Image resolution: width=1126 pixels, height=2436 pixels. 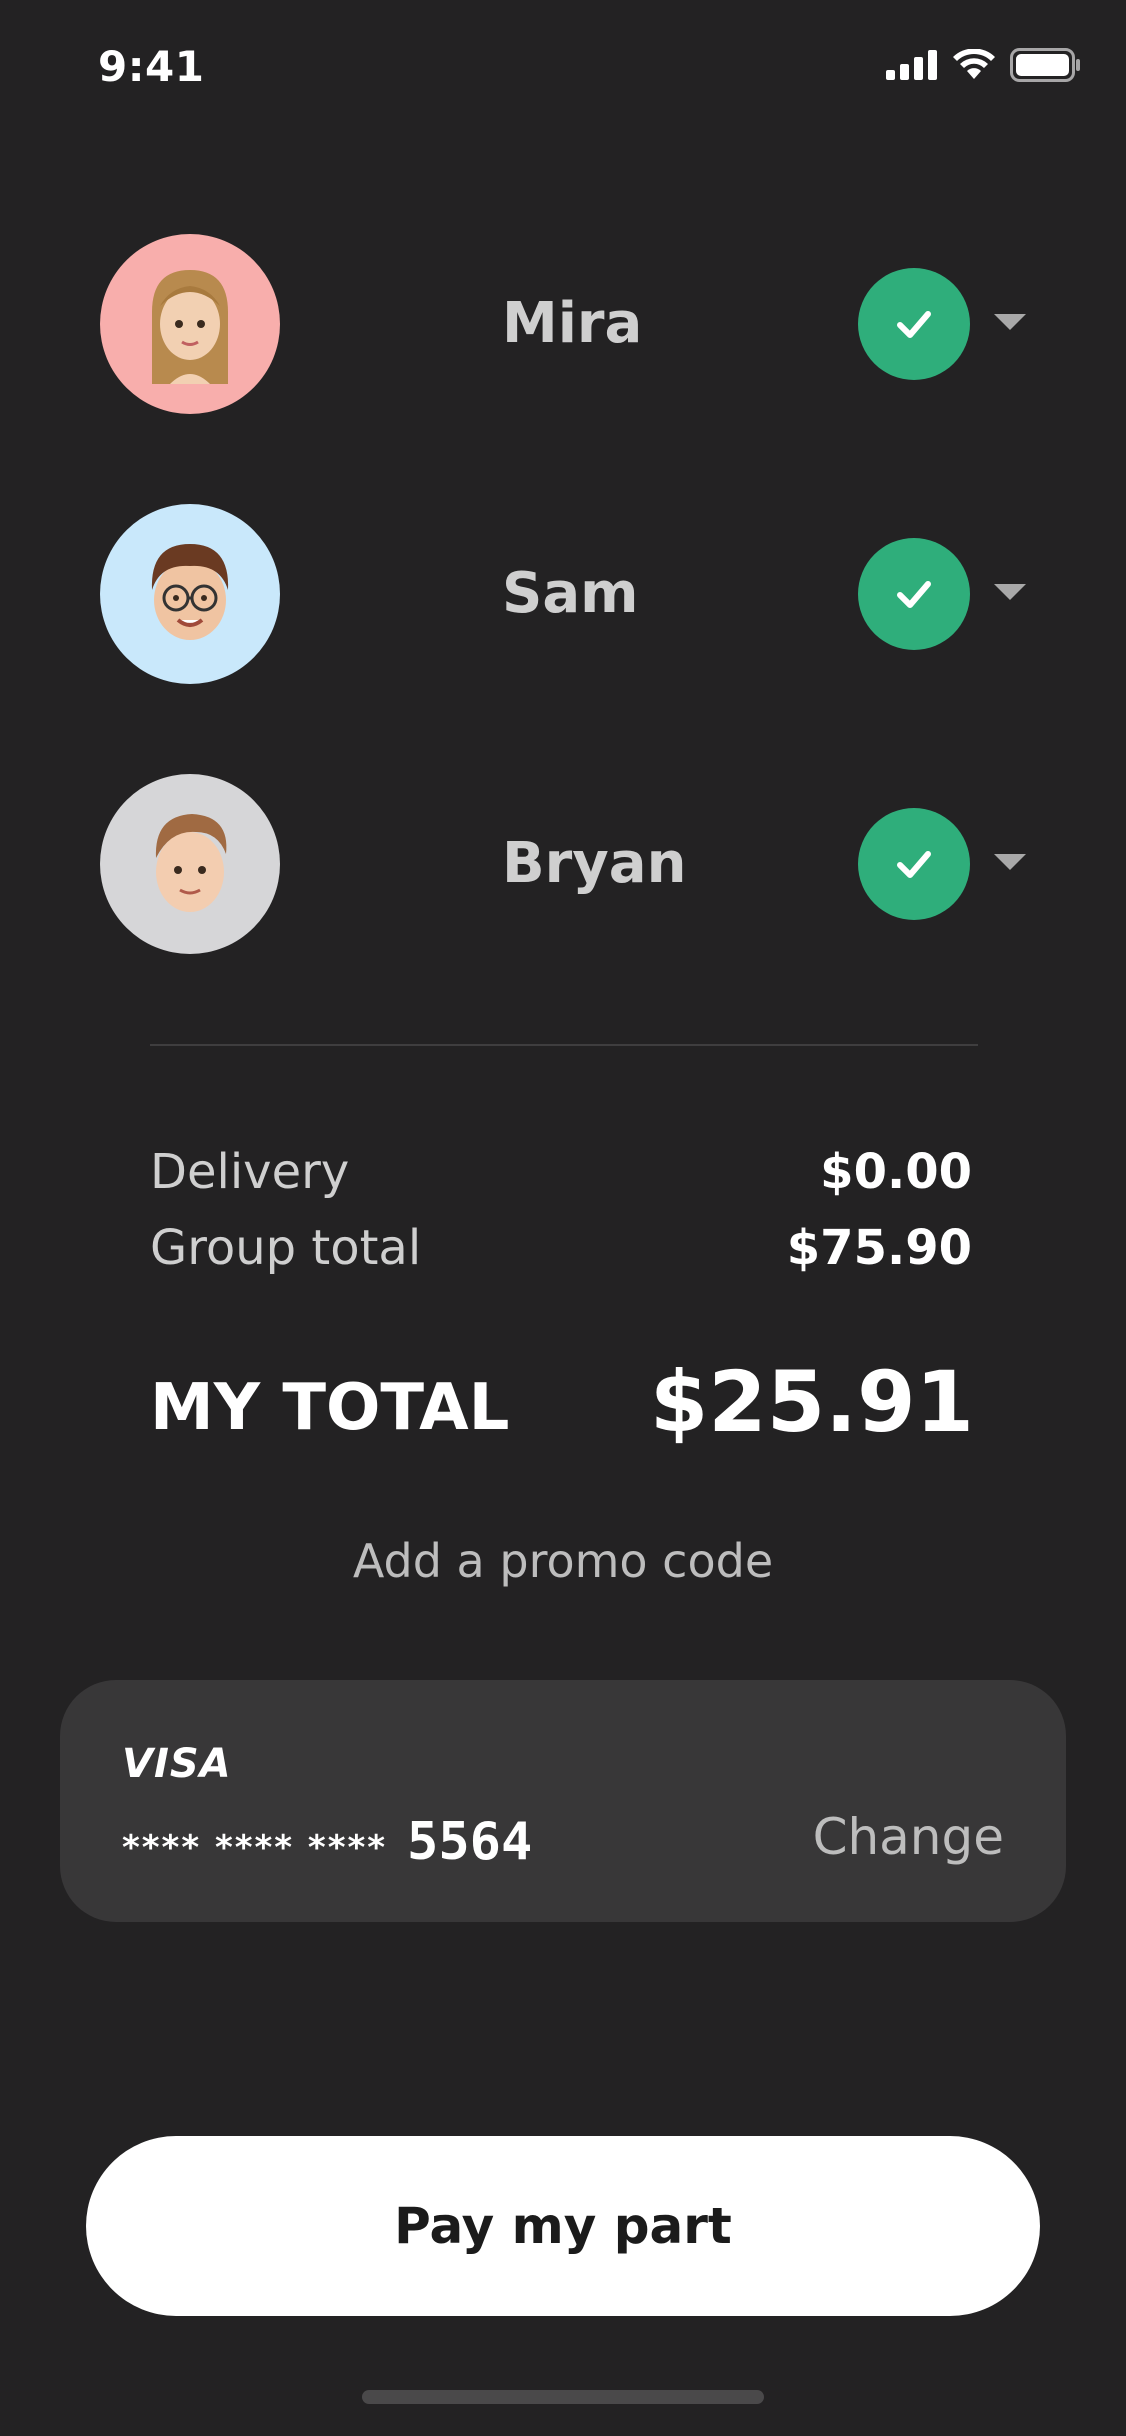 What do you see at coordinates (250, 1172) in the screenshot?
I see `delivery-label: Delivery` at bounding box center [250, 1172].